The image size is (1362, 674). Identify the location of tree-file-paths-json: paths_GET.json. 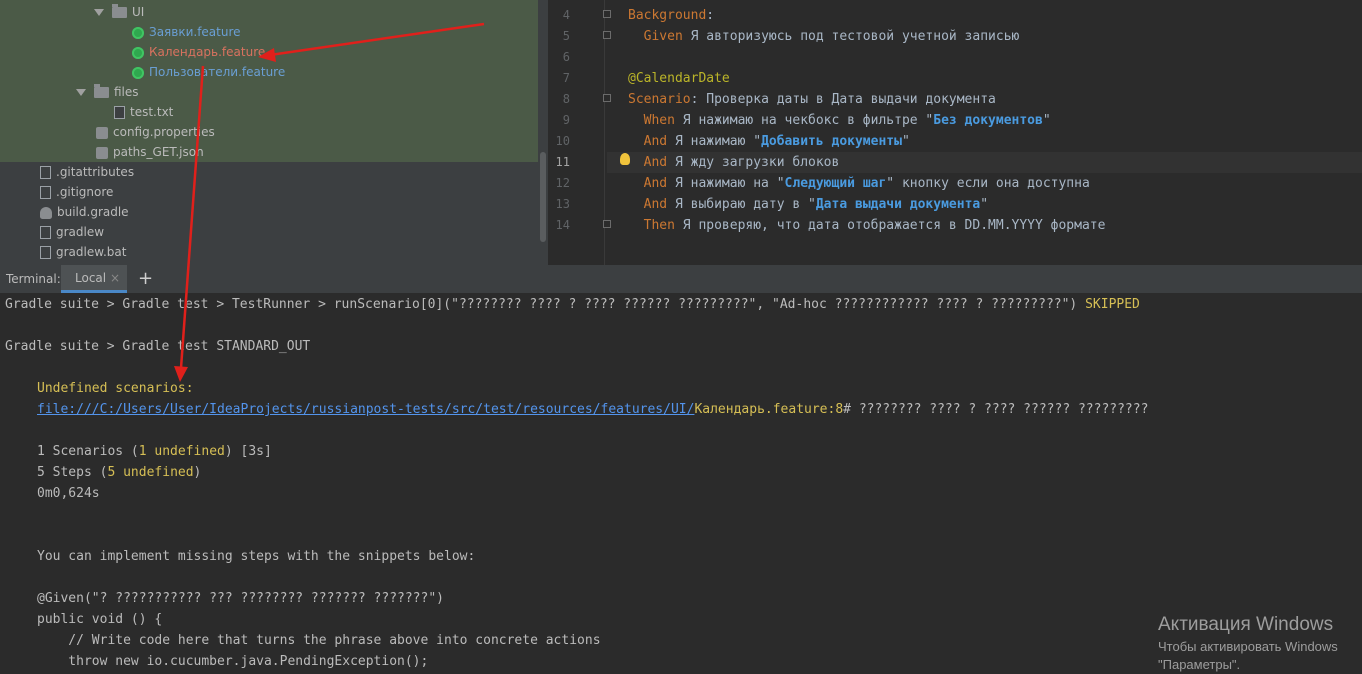
(150, 152).